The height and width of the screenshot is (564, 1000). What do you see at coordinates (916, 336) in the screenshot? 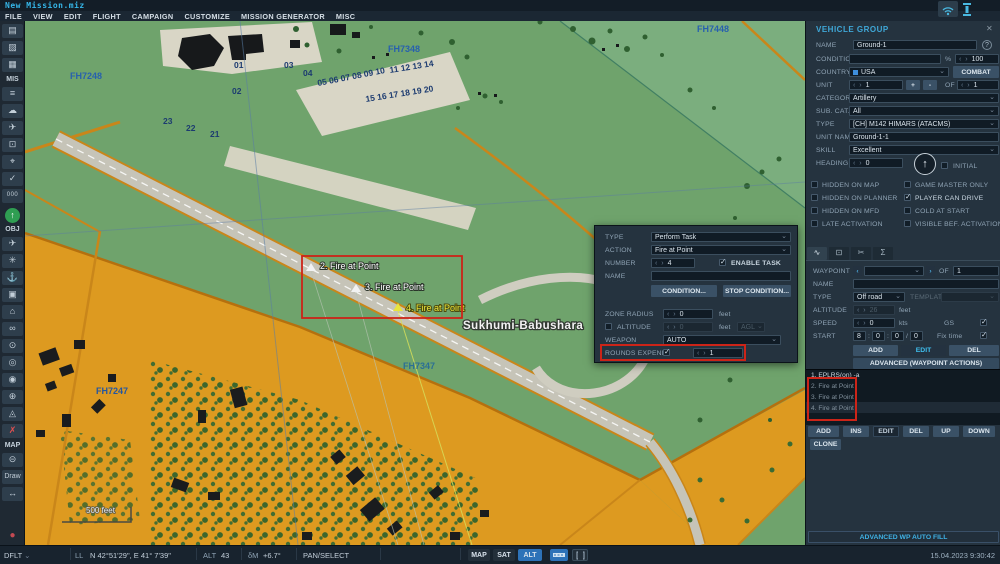
I see `start-day-field: 0` at bounding box center [916, 336].